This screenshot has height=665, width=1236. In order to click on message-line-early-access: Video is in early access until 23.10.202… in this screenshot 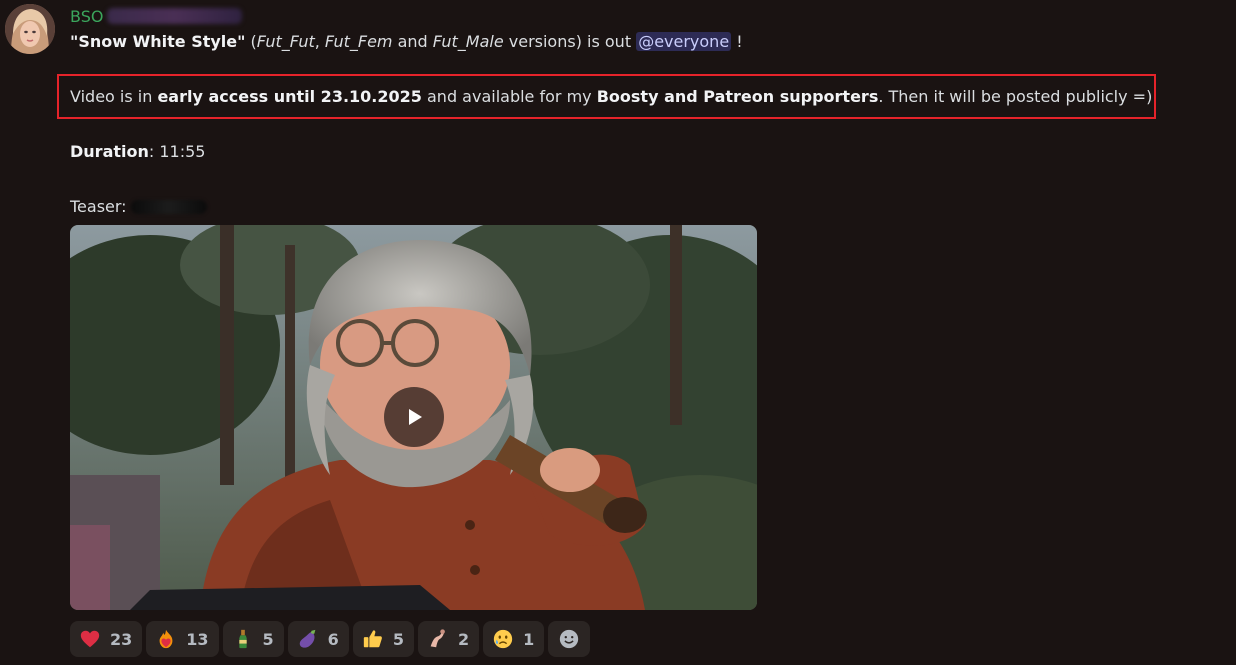, I will do `click(611, 97)`.